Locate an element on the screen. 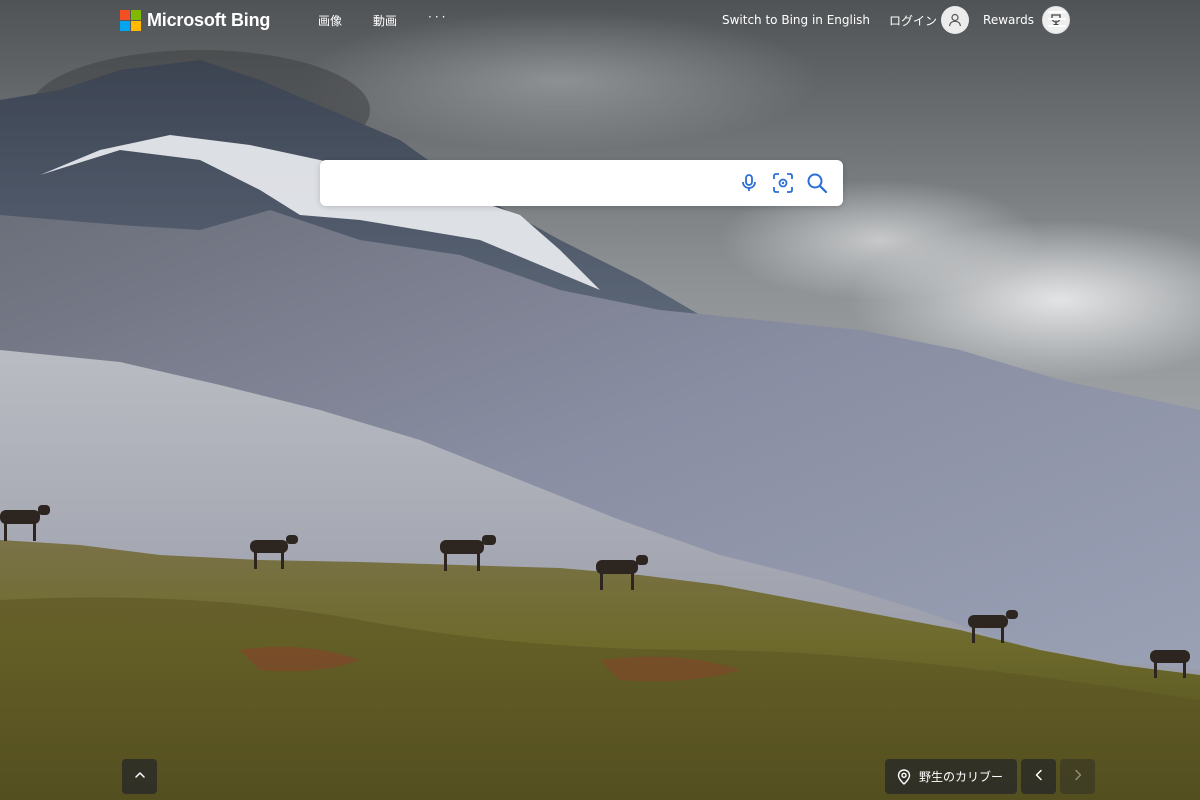  search-icon is located at coordinates (817, 183).